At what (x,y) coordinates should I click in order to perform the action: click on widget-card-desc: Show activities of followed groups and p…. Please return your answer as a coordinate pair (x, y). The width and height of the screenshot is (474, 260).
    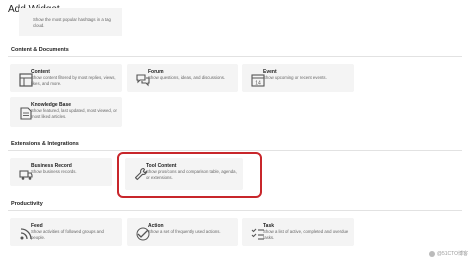
    Looking at the image, I should click on (67, 234).